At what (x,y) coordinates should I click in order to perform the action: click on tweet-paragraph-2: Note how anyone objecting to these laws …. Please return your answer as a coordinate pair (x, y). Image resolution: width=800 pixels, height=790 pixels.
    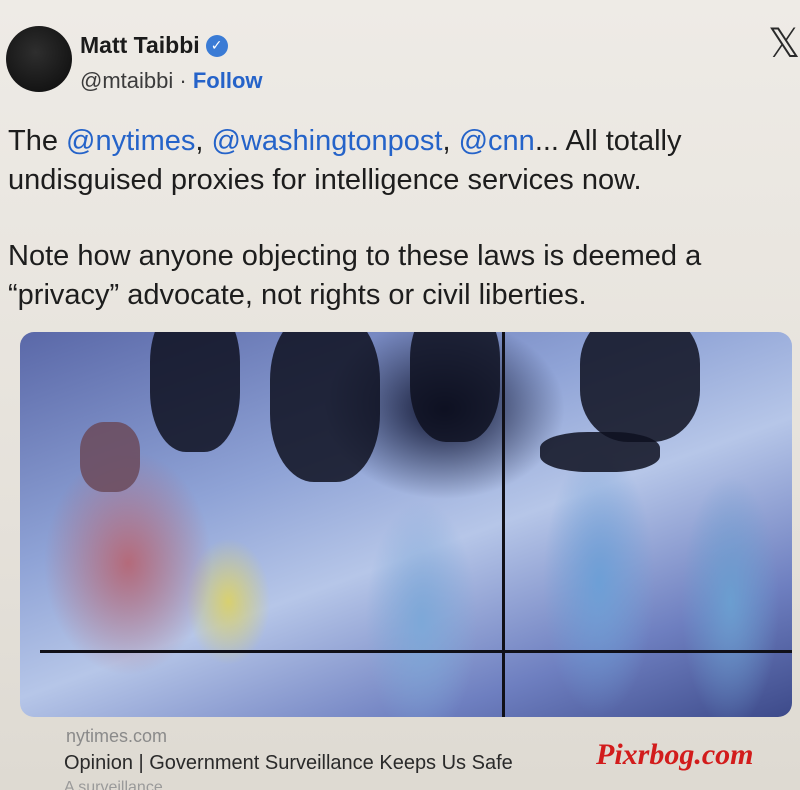
    Looking at the image, I should click on (355, 275).